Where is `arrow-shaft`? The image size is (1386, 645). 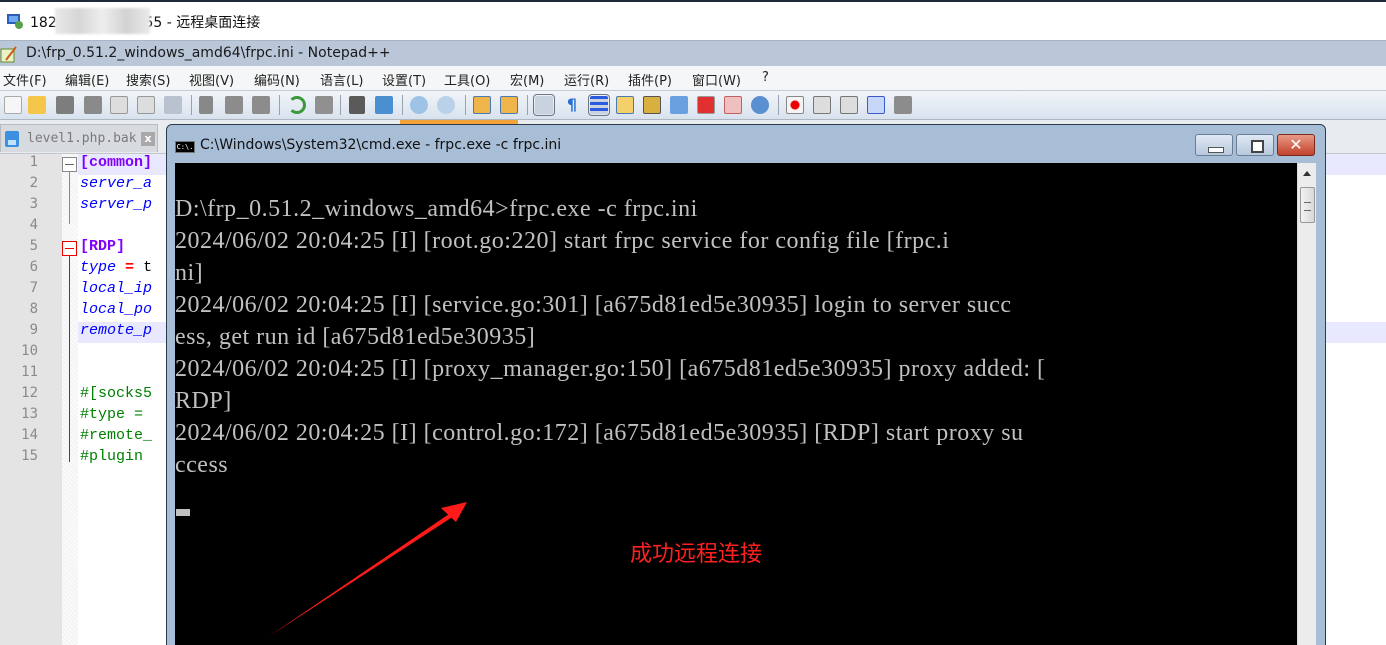 arrow-shaft is located at coordinates (361, 574).